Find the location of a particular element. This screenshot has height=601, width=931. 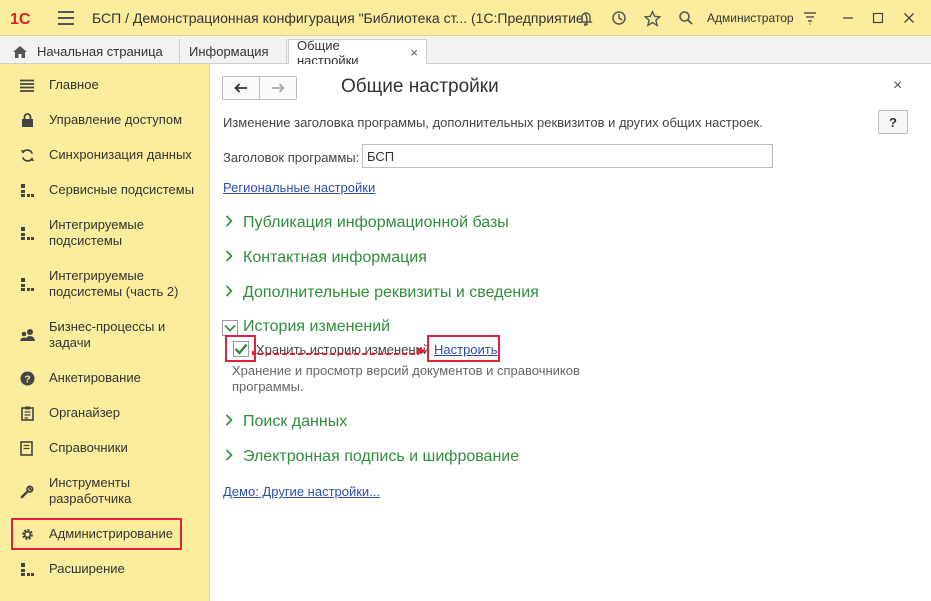

sidebar-item-survey: ? Анкетирование is located at coordinates (104, 378).